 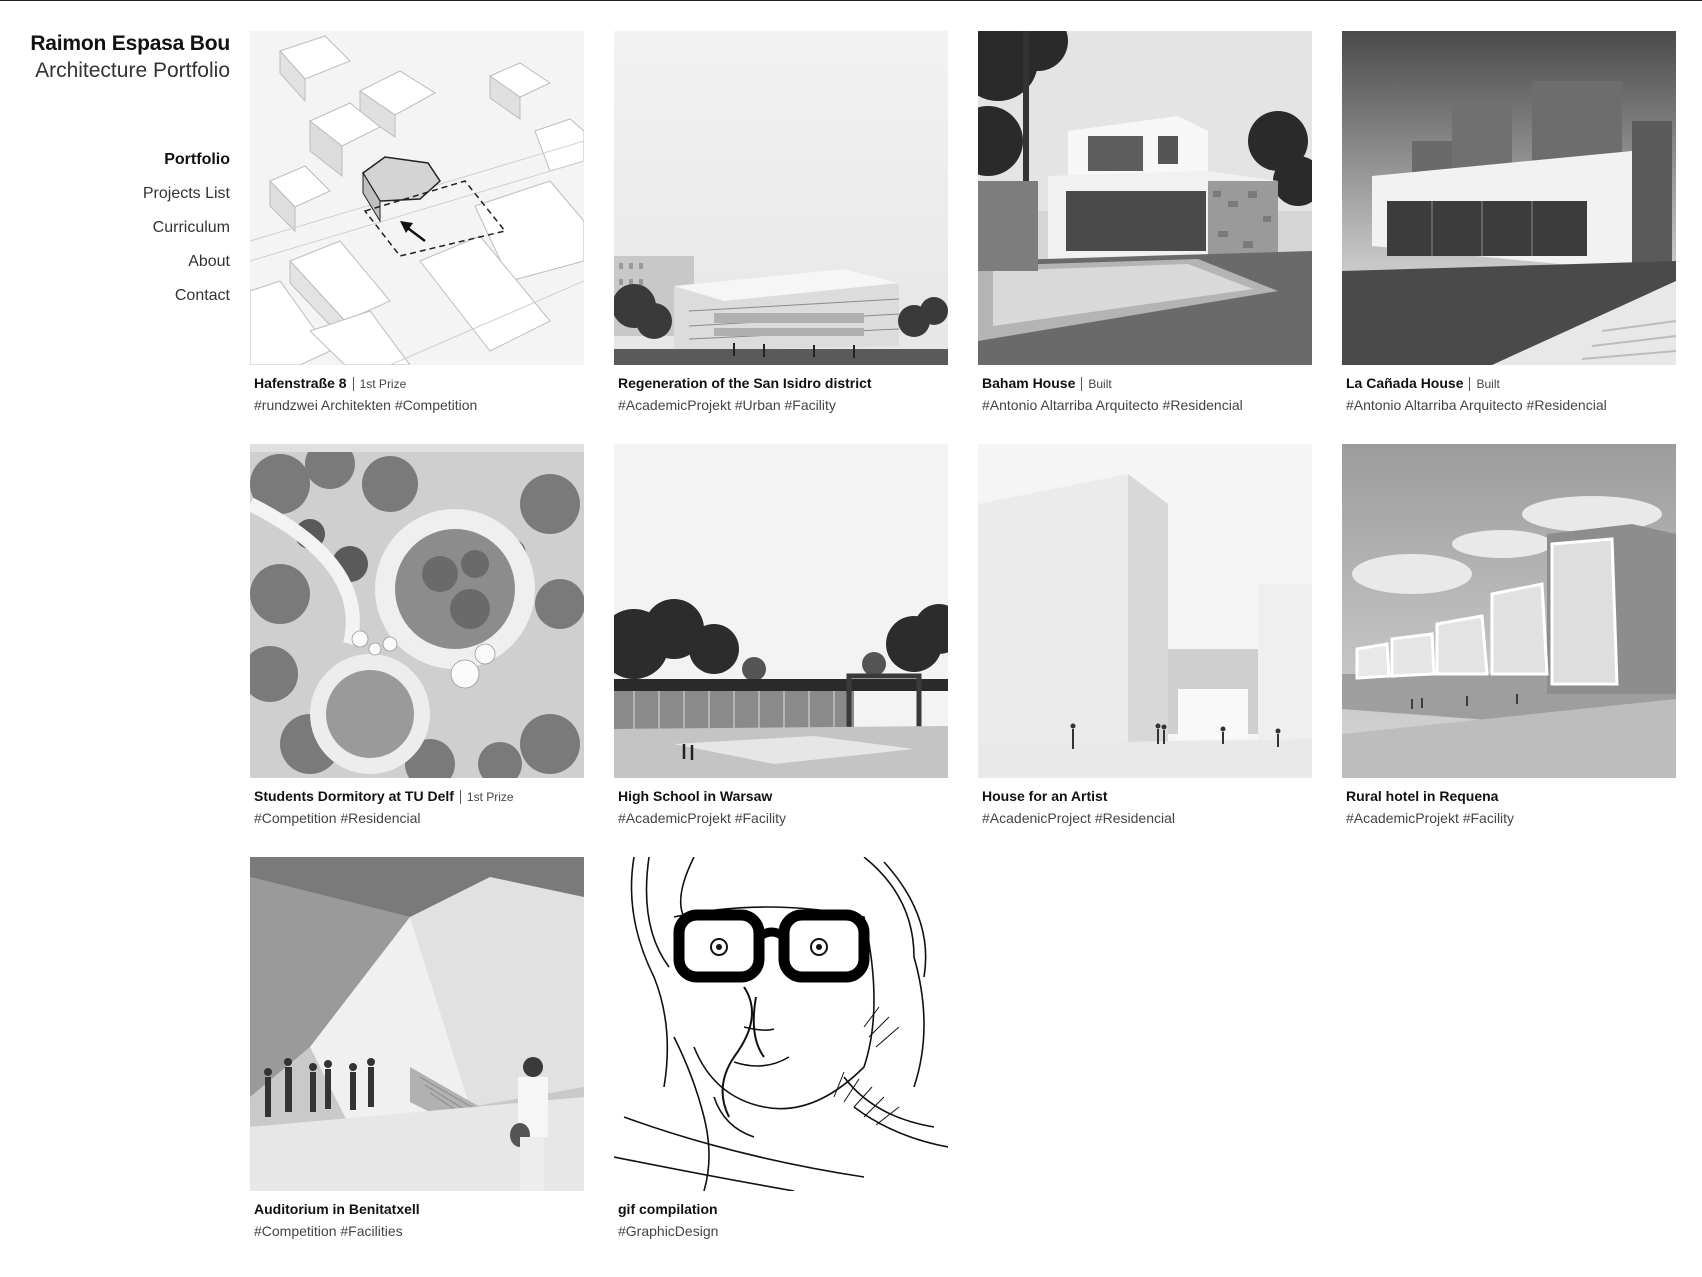 What do you see at coordinates (727, 405) in the screenshot?
I see `project-tags: #AcademicProjekt #Urban #Facility` at bounding box center [727, 405].